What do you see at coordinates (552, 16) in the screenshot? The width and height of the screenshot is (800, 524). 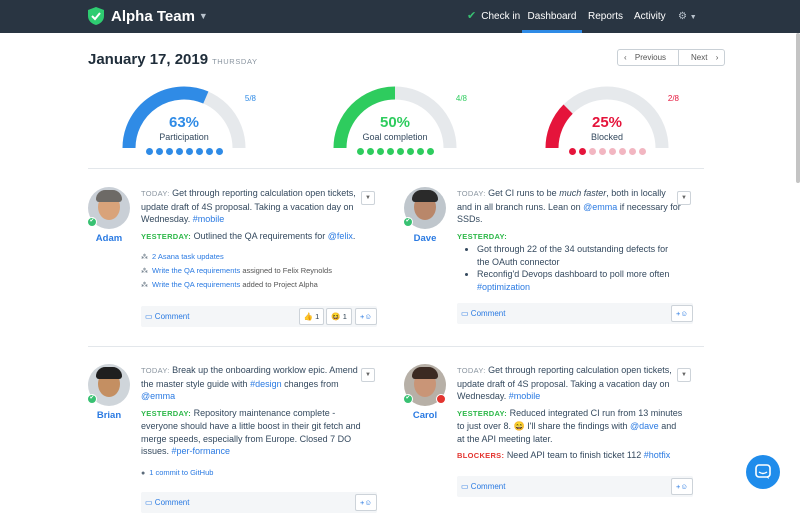 I see `nav-dashboard: Dashboard` at bounding box center [552, 16].